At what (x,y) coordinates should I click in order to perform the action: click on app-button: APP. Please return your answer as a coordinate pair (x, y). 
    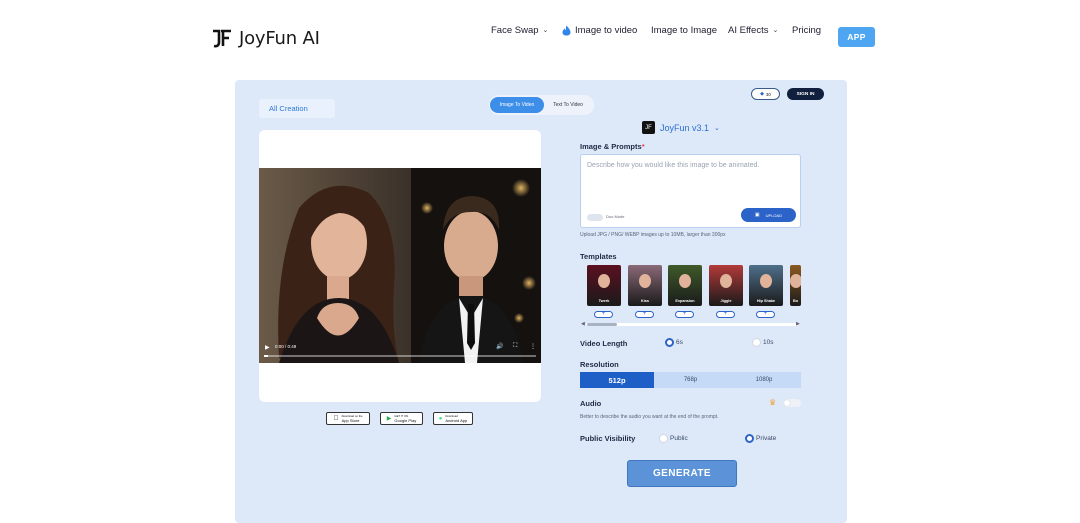
    Looking at the image, I should click on (856, 37).